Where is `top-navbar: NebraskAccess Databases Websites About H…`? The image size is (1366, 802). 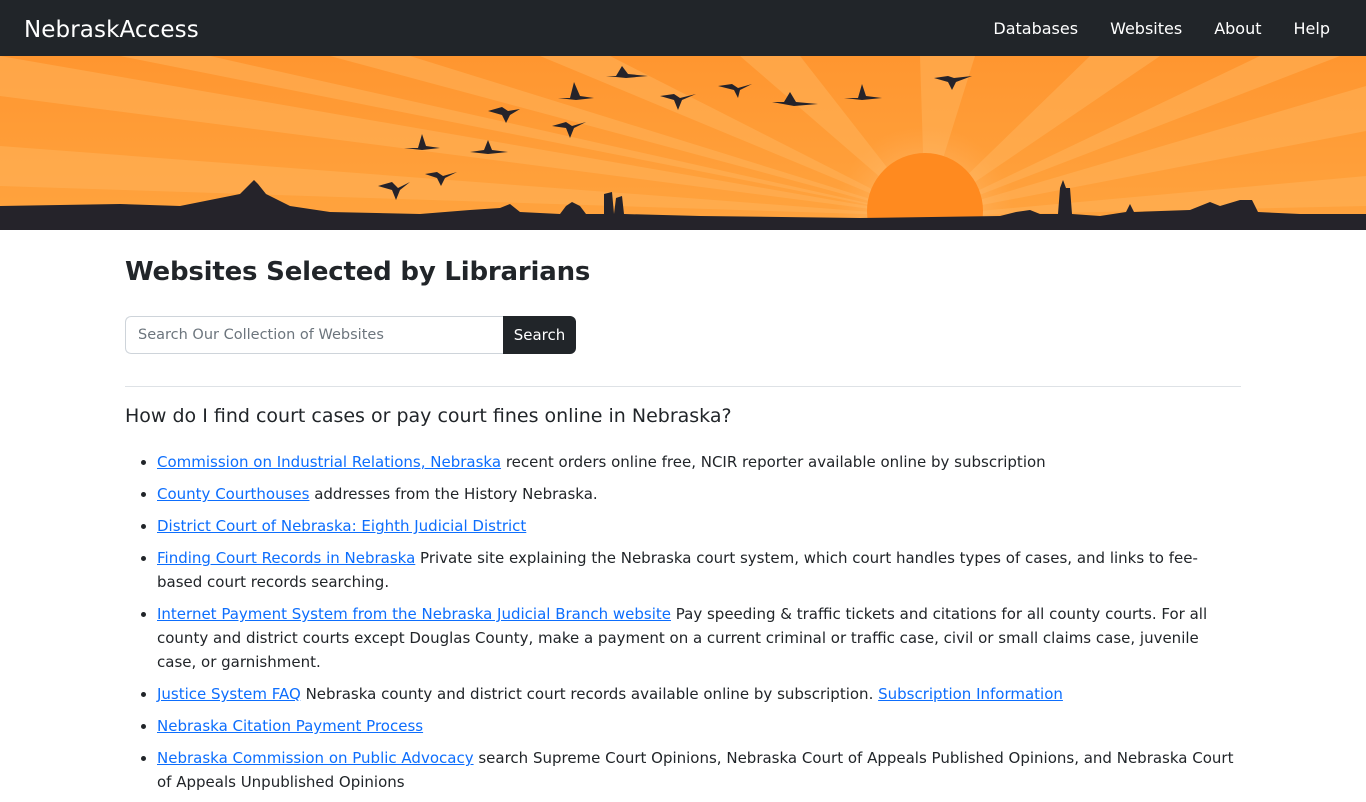 top-navbar: NebraskAccess Databases Websites About H… is located at coordinates (683, 28).